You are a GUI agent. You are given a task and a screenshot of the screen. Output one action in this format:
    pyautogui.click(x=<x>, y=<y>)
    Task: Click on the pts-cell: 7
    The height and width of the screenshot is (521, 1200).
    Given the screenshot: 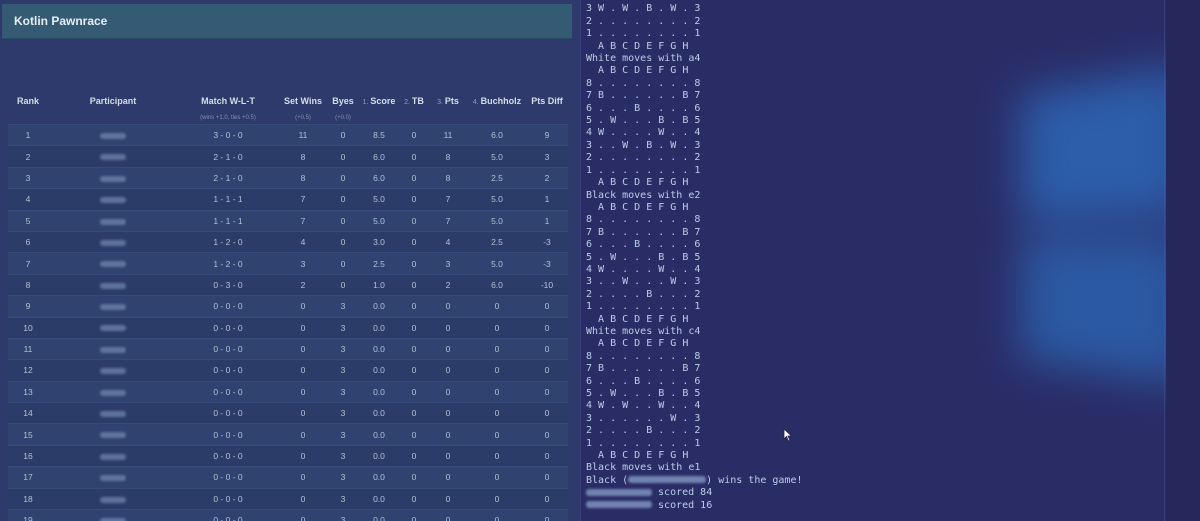 What is the action you would take?
    pyautogui.click(x=448, y=220)
    